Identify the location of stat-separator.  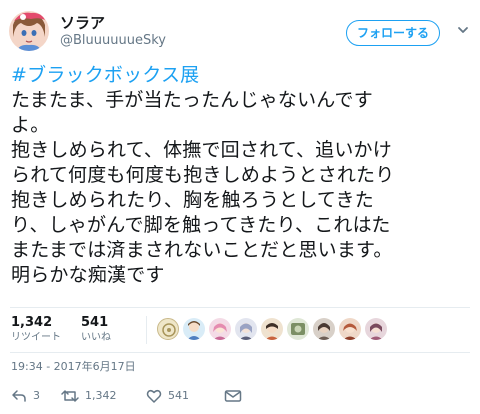
(146, 330).